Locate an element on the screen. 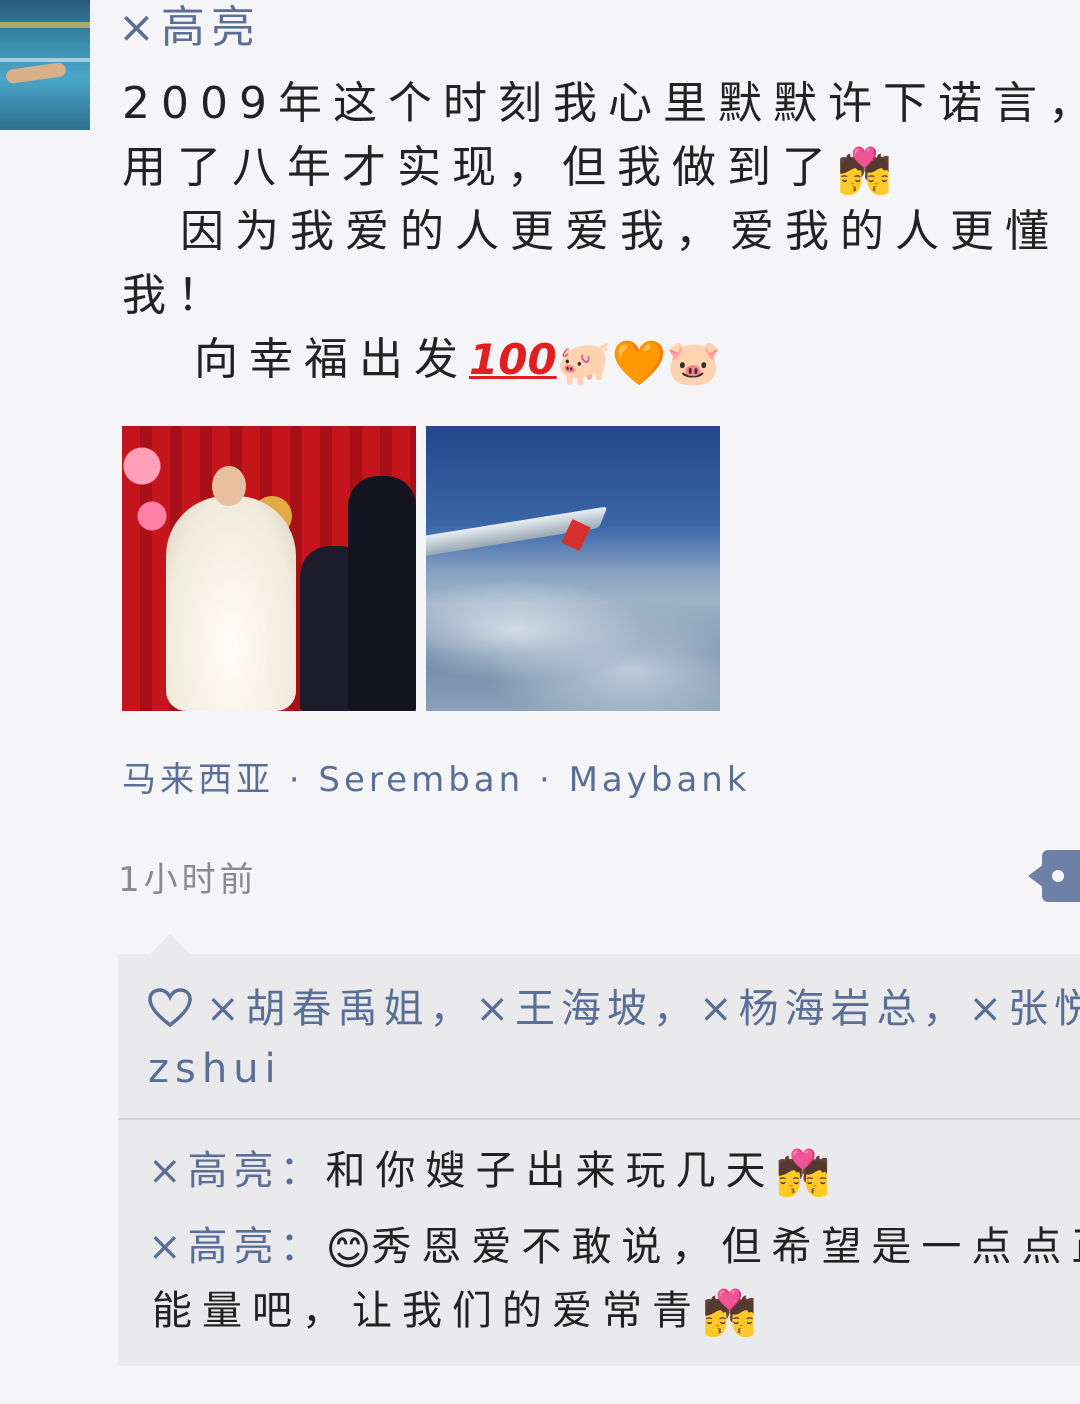 This screenshot has width=1080, height=1404. likes-row-1: ×胡春禹姐，×王海坡，×杨海岩总，×张悦， is located at coordinates (614, 1012).